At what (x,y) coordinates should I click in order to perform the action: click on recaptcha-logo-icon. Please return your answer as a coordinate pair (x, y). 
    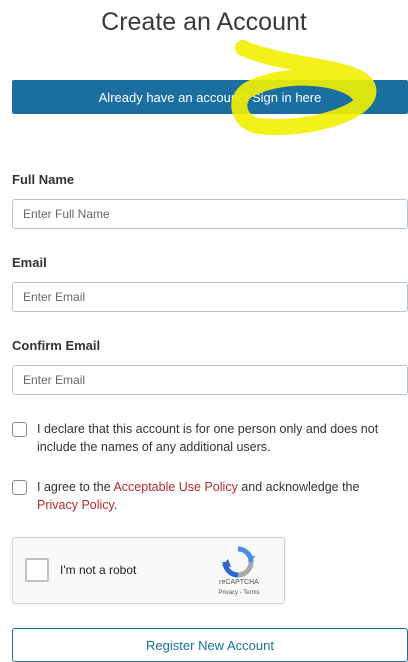
    Looking at the image, I should click on (238, 562).